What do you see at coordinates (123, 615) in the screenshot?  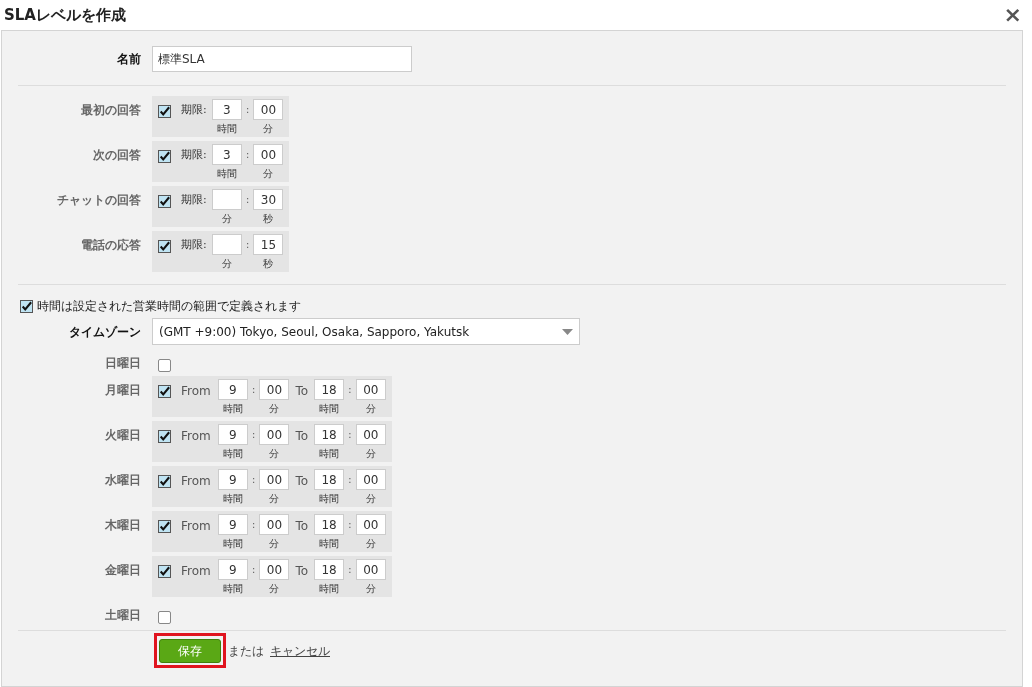 I see `field-label: 土曜日` at bounding box center [123, 615].